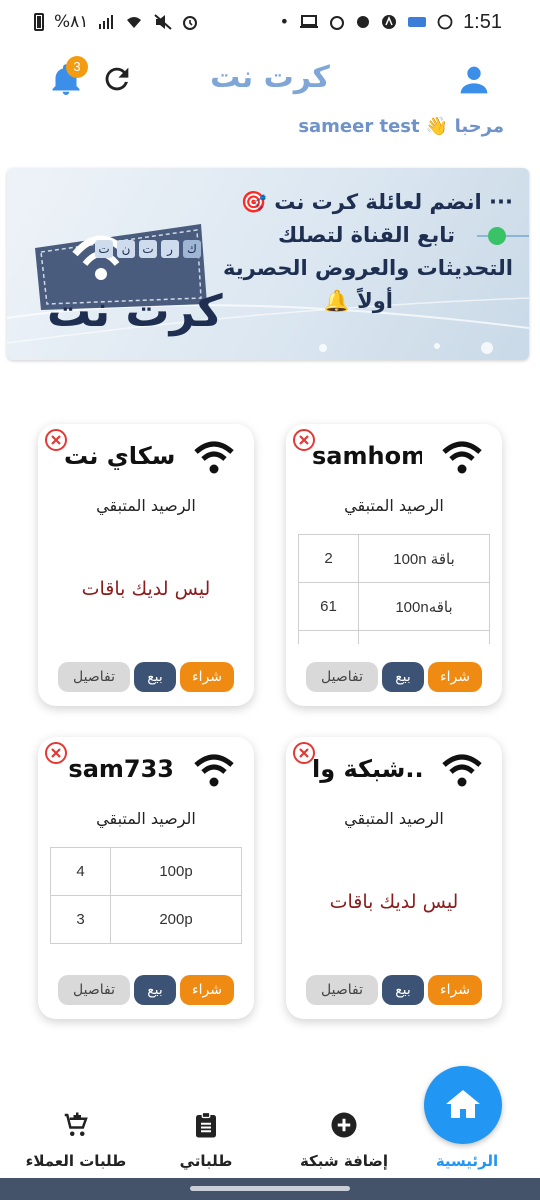  Describe the element at coordinates (76, 1124) in the screenshot. I see `cart-add-icon` at that location.